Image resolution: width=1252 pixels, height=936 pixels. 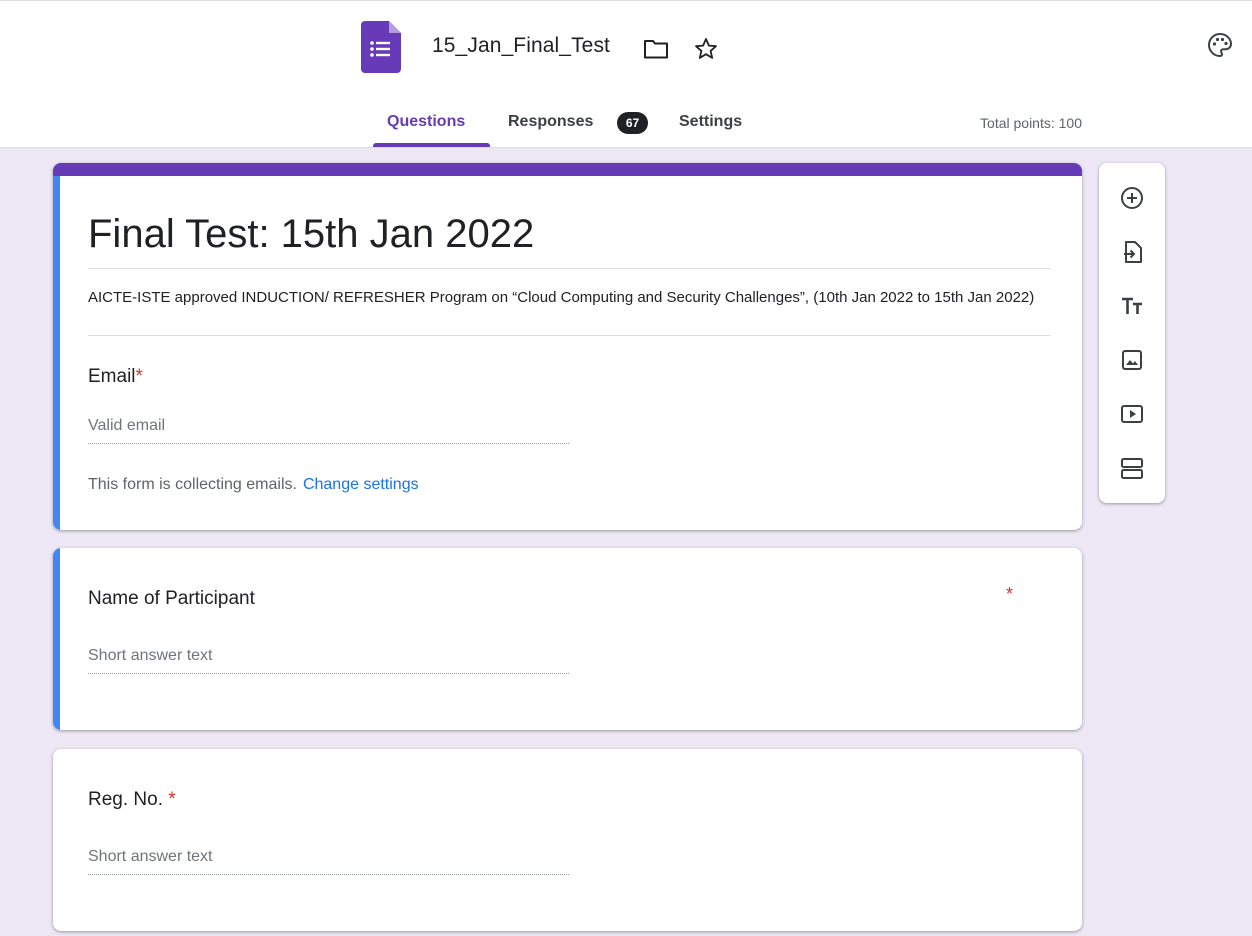 What do you see at coordinates (1132, 360) in the screenshot?
I see `add-image-icon` at bounding box center [1132, 360].